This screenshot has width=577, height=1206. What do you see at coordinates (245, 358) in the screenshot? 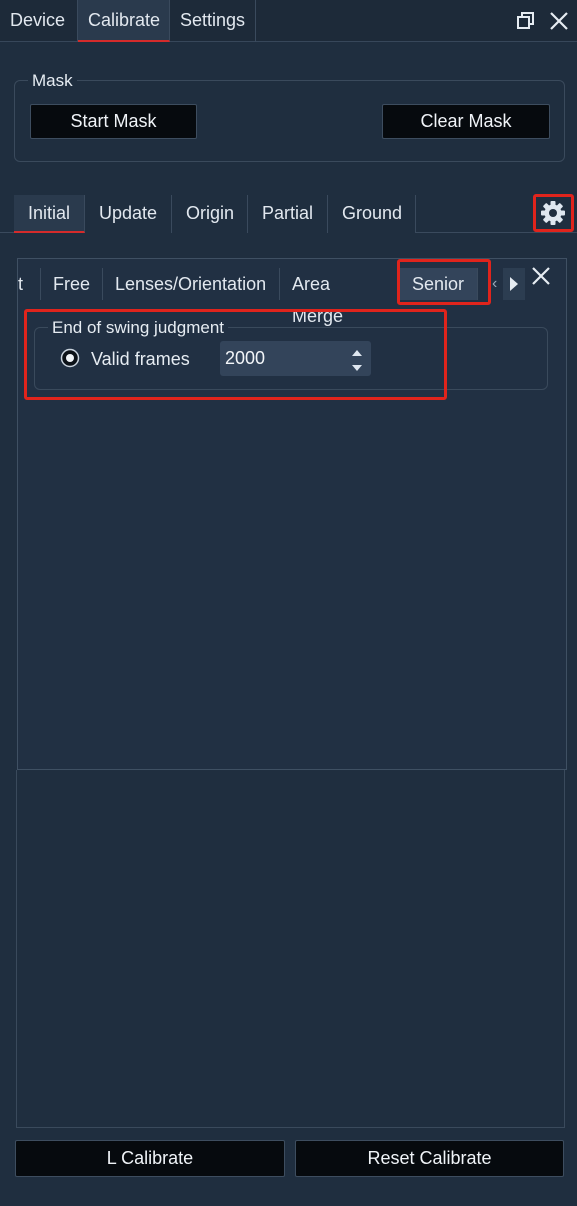
I see `valid-frames-value: 2000` at bounding box center [245, 358].